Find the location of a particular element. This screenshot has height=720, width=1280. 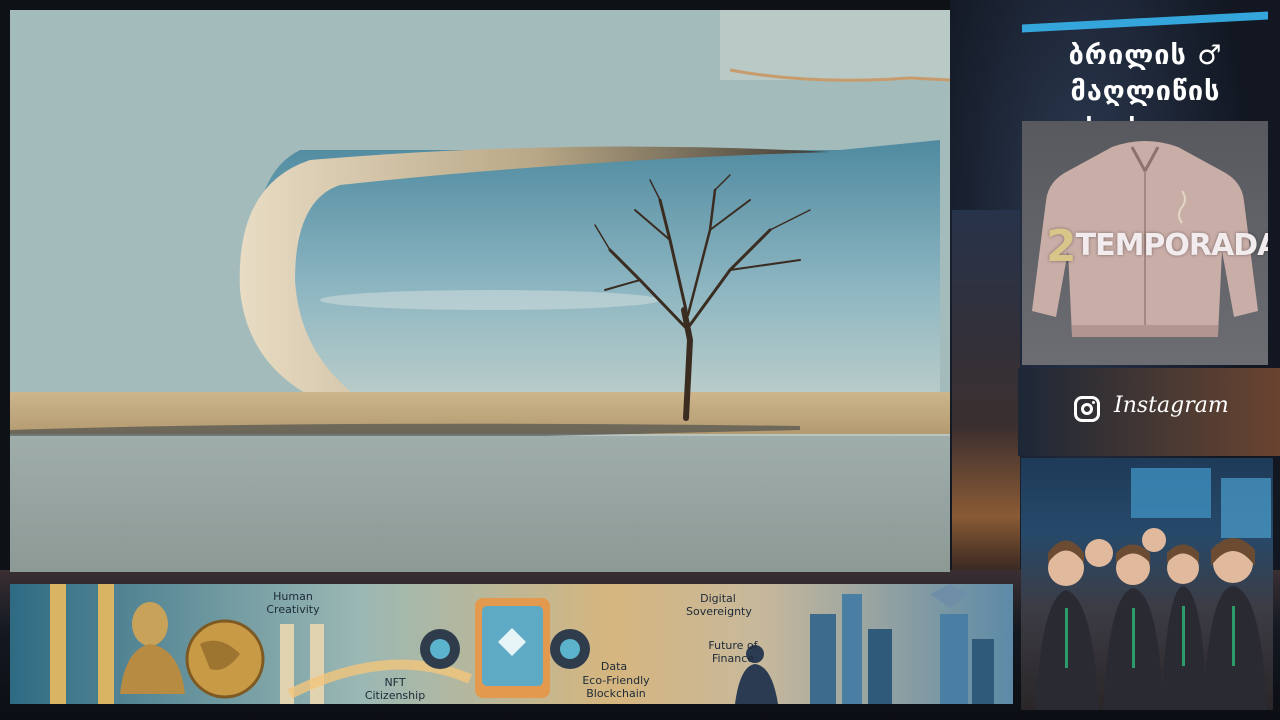

shop-title-line1: ბრილის ♂ მაღლიწის is located at coordinates (1145, 73).